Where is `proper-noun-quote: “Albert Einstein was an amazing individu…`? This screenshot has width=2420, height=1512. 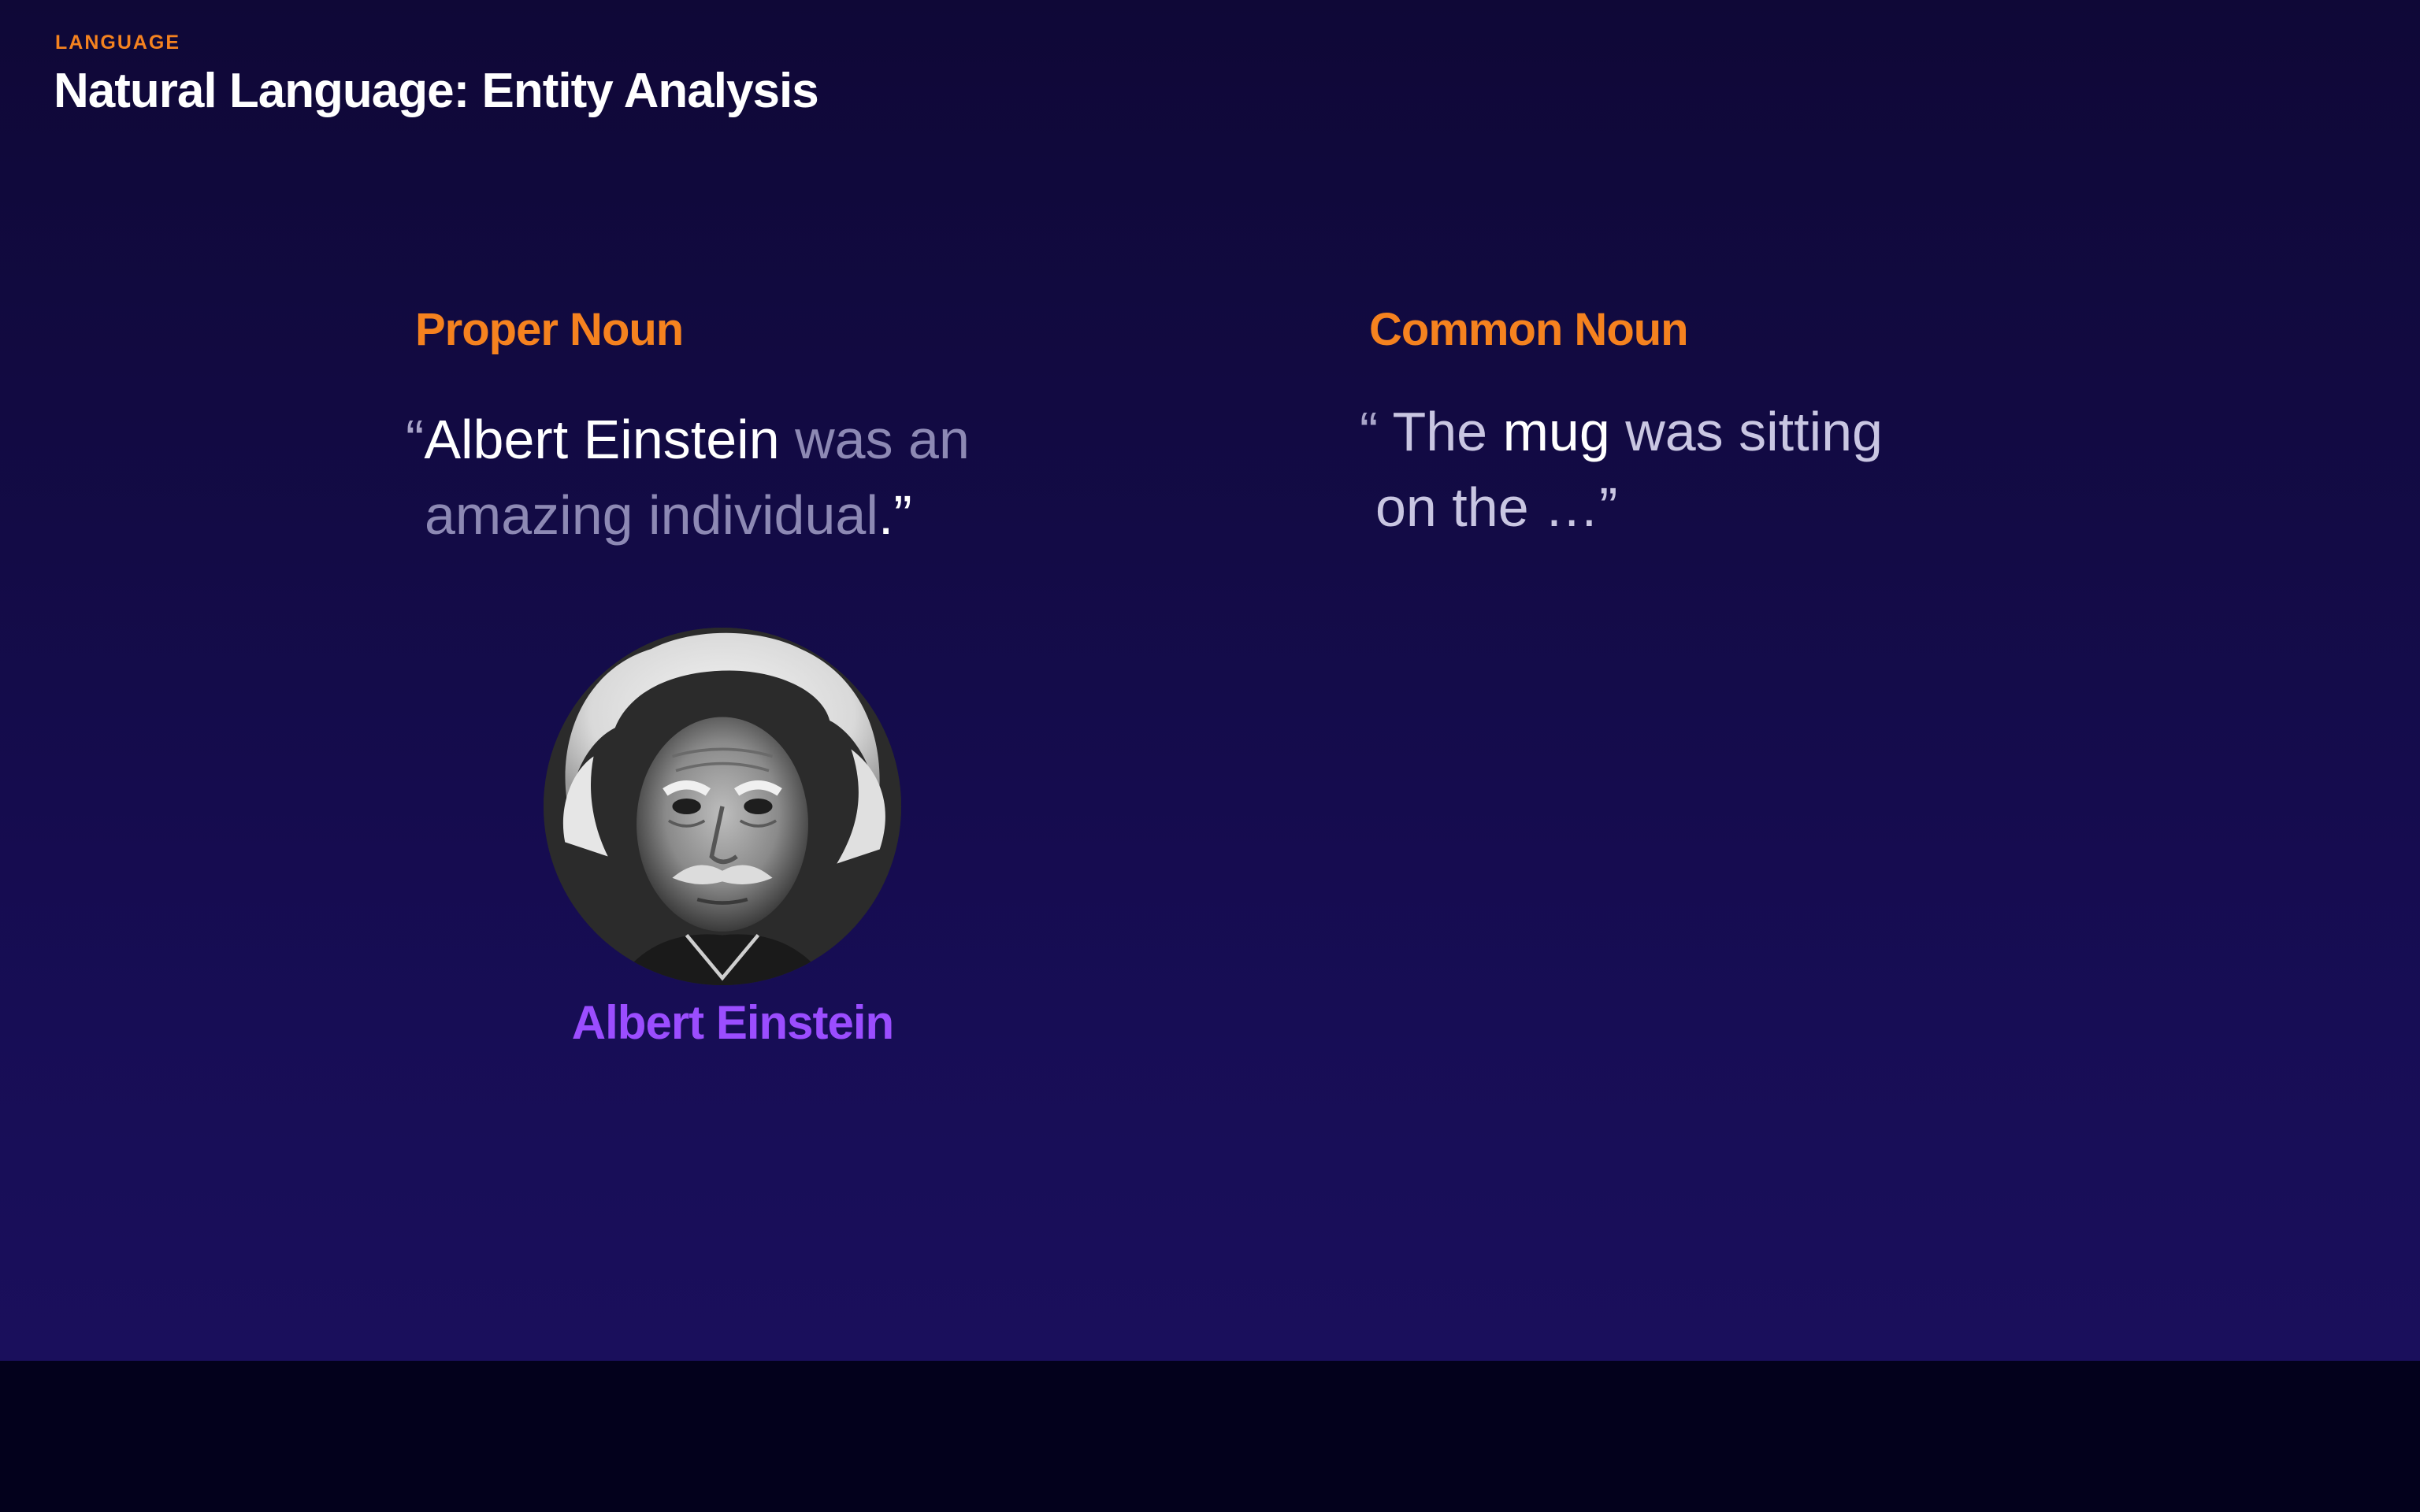 proper-noun-quote: “Albert Einstein was an amazing individu… is located at coordinates (688, 477).